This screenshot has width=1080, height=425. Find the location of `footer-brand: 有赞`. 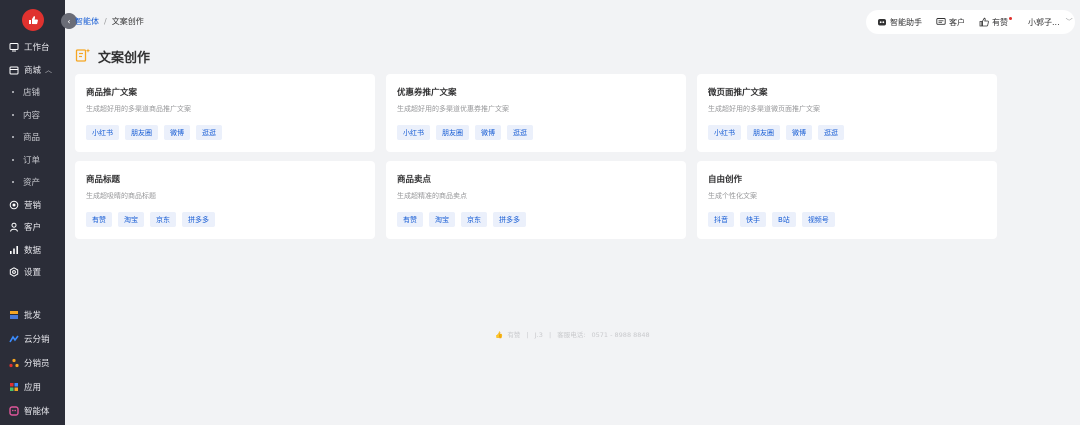

footer-brand: 有赞 is located at coordinates (514, 335).